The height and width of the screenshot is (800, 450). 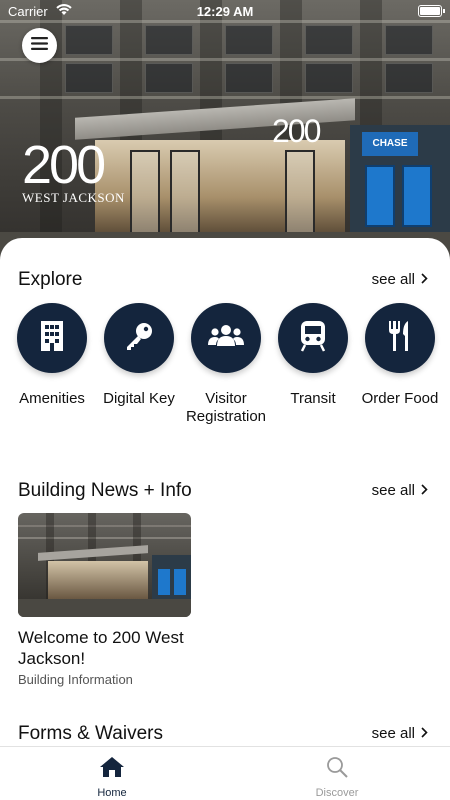 What do you see at coordinates (431, 11) in the screenshot?
I see `battery-icon` at bounding box center [431, 11].